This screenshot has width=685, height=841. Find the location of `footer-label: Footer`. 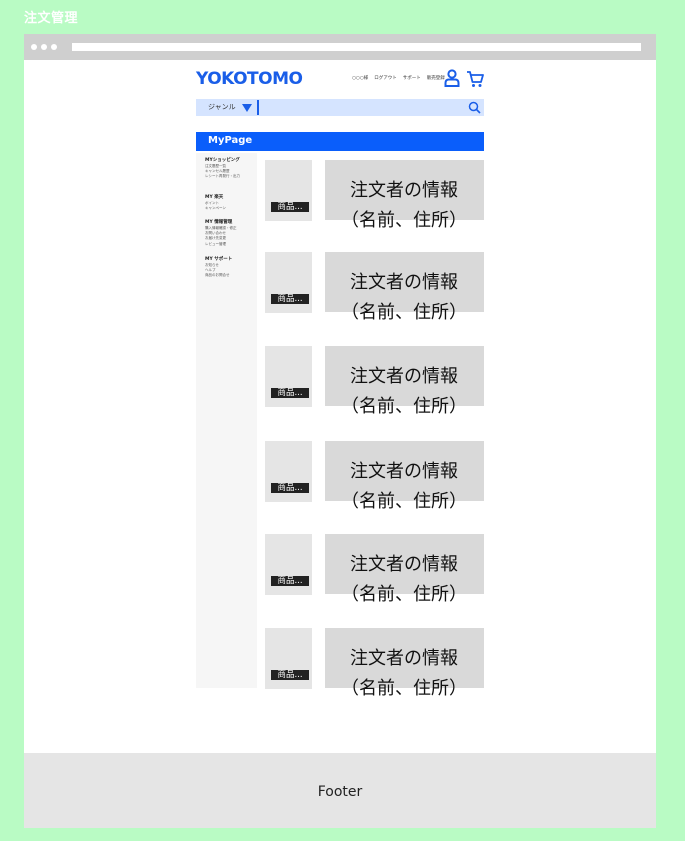

footer-label: Footer is located at coordinates (340, 792).